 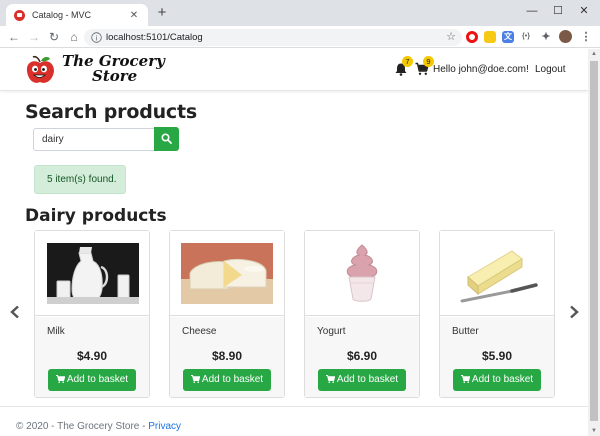 I want to click on product-price: $6.90, so click(x=362, y=356).